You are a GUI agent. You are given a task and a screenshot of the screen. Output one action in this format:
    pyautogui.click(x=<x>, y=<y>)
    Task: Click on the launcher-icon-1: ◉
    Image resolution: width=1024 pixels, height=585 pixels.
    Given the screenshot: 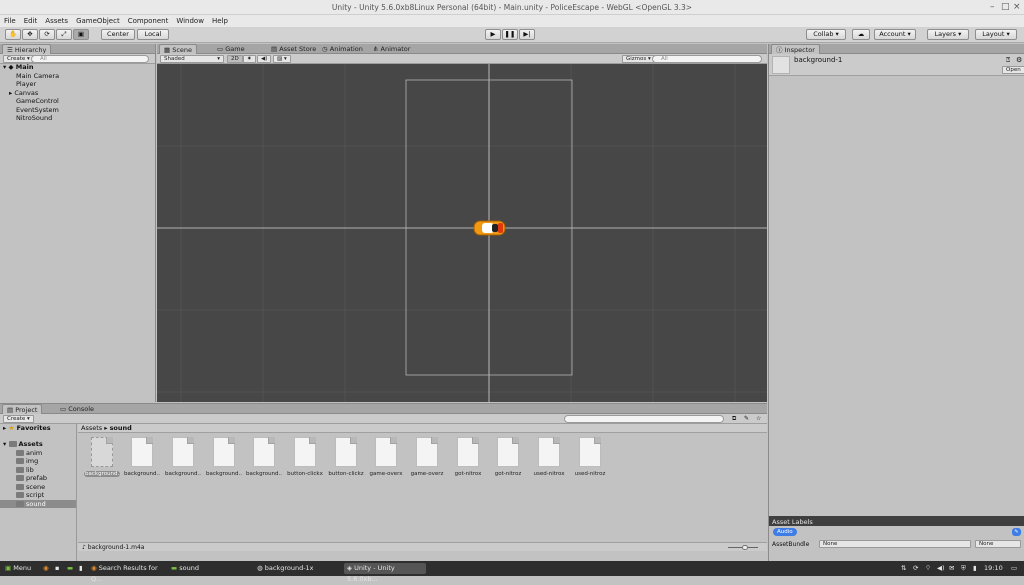 What is the action you would take?
    pyautogui.click(x=45, y=568)
    